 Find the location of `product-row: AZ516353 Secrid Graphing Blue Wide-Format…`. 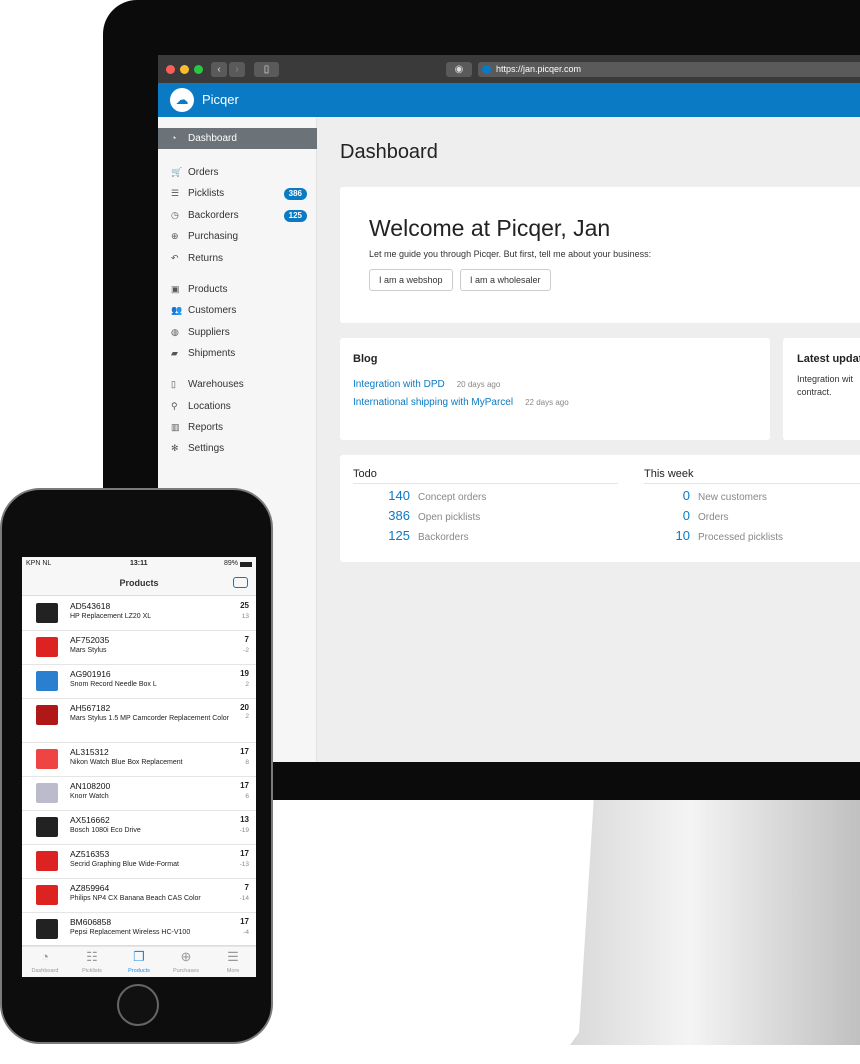

product-row: AZ516353 Secrid Graphing Blue Wide-Format… is located at coordinates (139, 862).